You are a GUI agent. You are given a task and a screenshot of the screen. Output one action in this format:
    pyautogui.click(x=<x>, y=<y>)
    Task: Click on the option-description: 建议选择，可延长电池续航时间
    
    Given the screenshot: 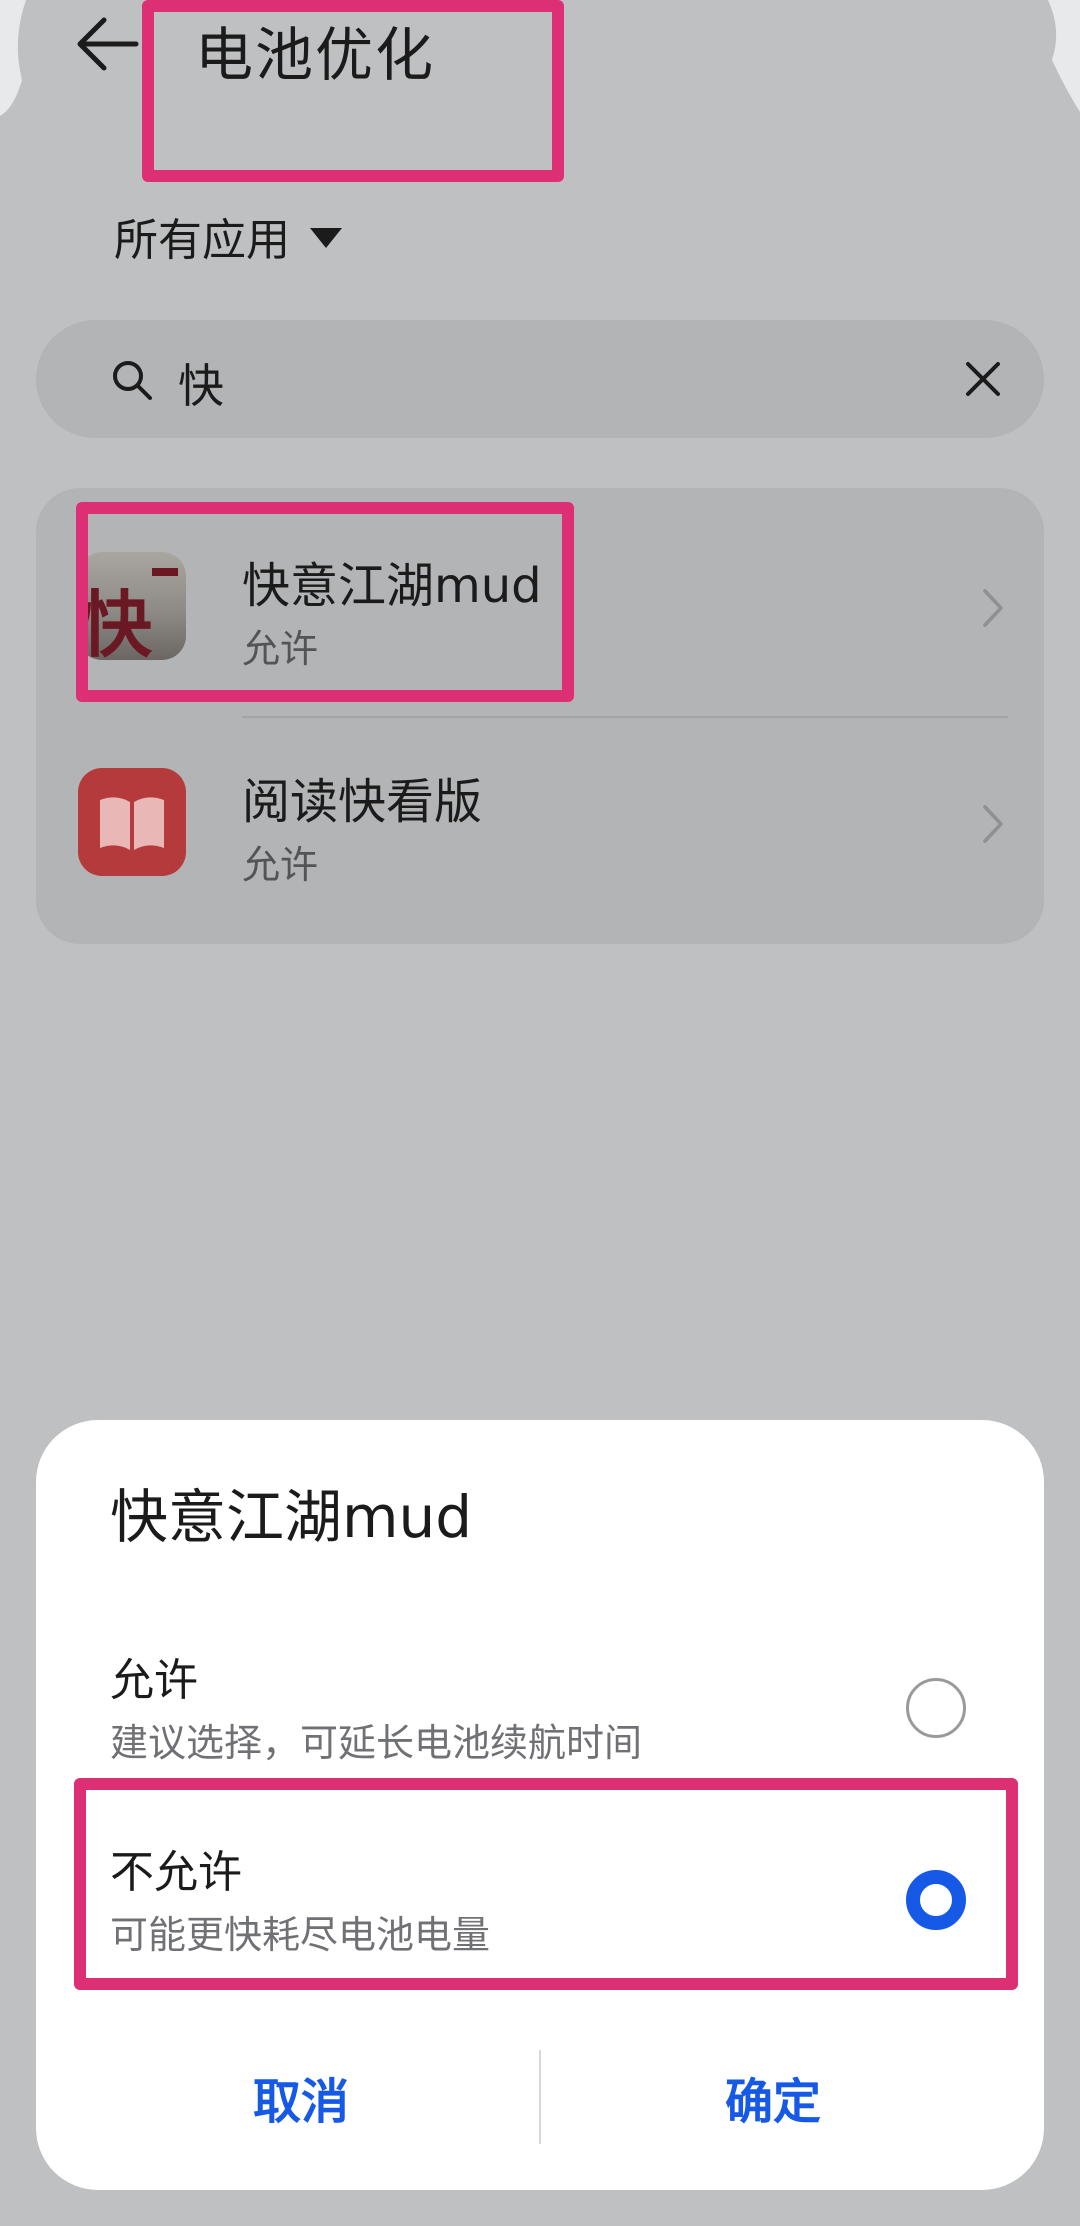 What is the action you would take?
    pyautogui.click(x=376, y=1743)
    